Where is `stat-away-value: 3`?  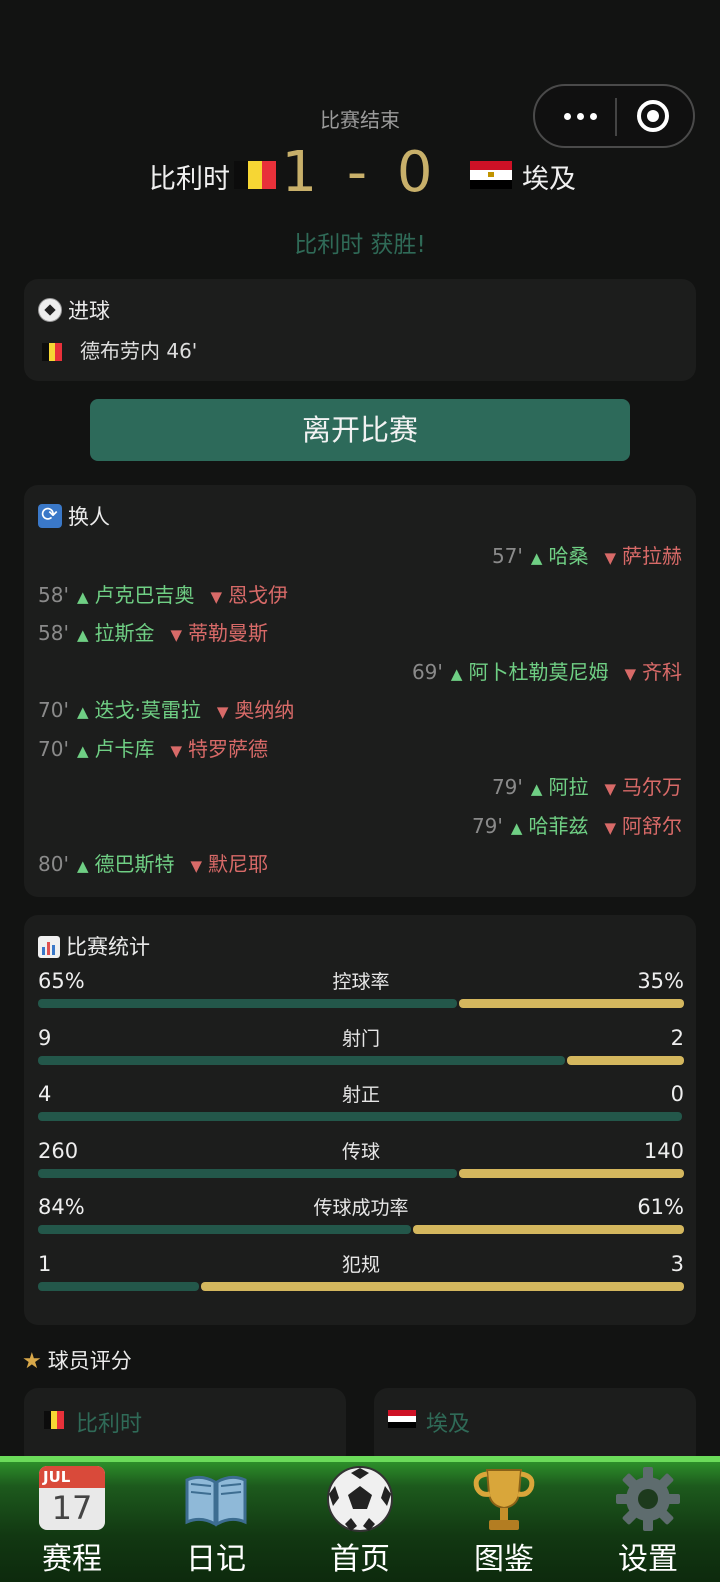 stat-away-value: 3 is located at coordinates (677, 1263).